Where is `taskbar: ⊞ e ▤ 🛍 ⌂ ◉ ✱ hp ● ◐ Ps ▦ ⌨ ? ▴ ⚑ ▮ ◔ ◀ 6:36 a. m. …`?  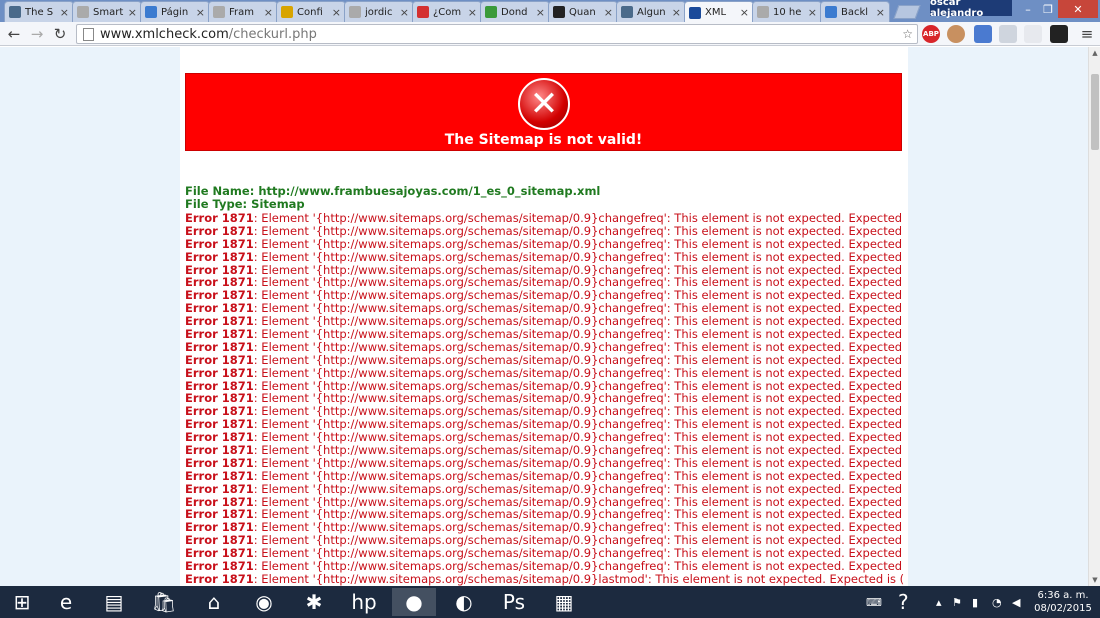
taskbar: ⊞ e ▤ 🛍 ⌂ ◉ ✱ hp ● ◐ Ps ▦ ⌨ ? ▴ ⚑ ▮ ◔ ◀ 6:36 a. m. … is located at coordinates (550, 602).